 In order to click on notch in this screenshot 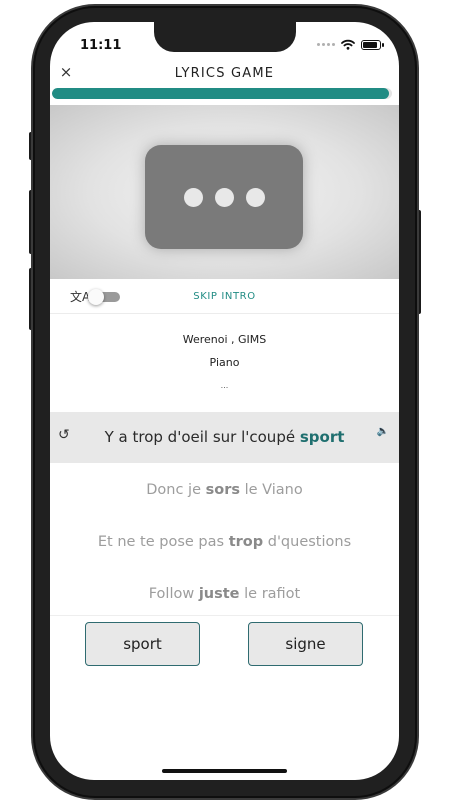, I will do `click(225, 37)`.